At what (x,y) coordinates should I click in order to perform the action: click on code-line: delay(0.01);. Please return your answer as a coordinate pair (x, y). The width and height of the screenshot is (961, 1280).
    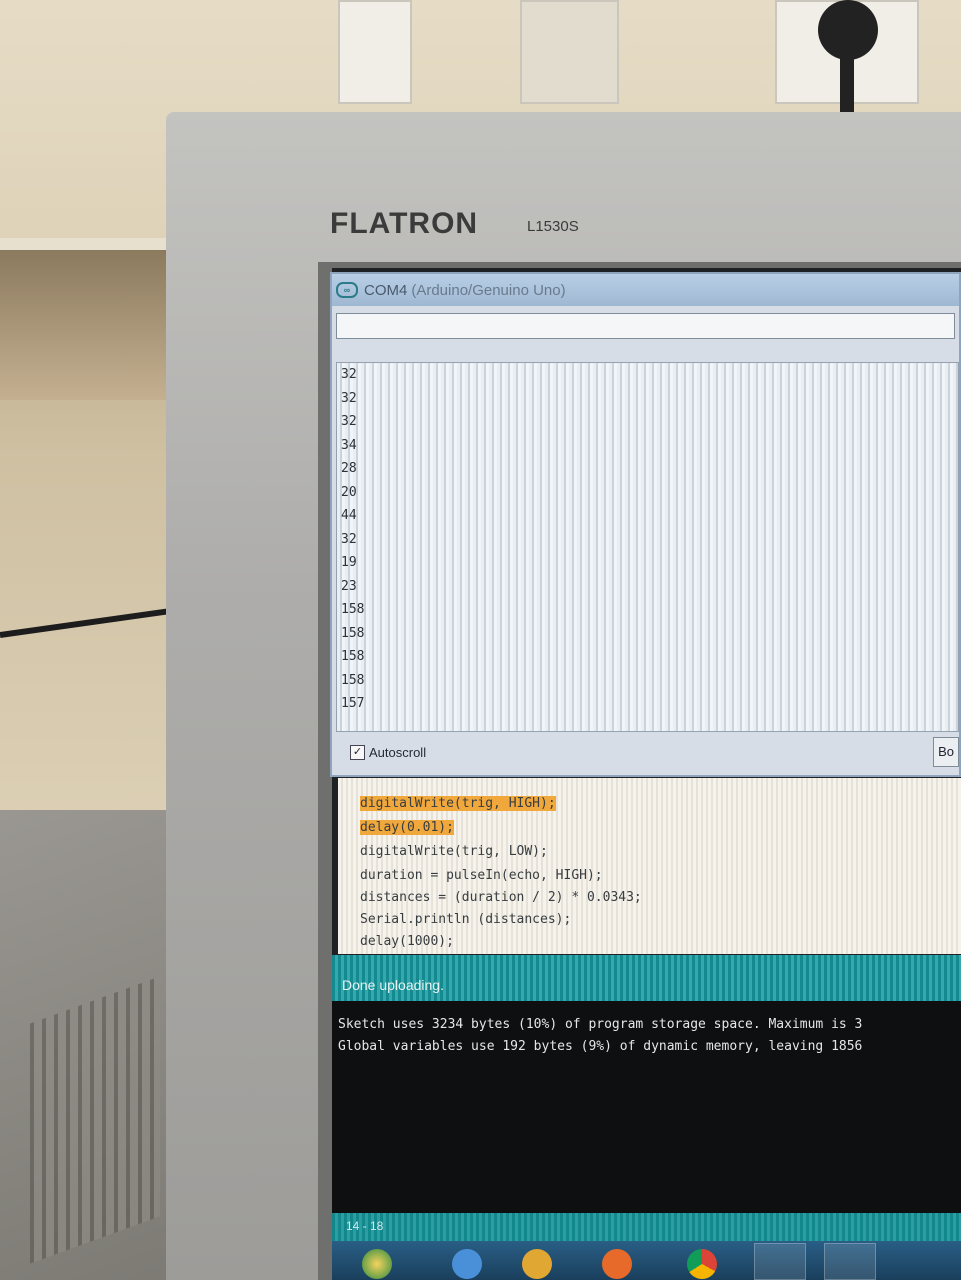
    Looking at the image, I should click on (407, 827).